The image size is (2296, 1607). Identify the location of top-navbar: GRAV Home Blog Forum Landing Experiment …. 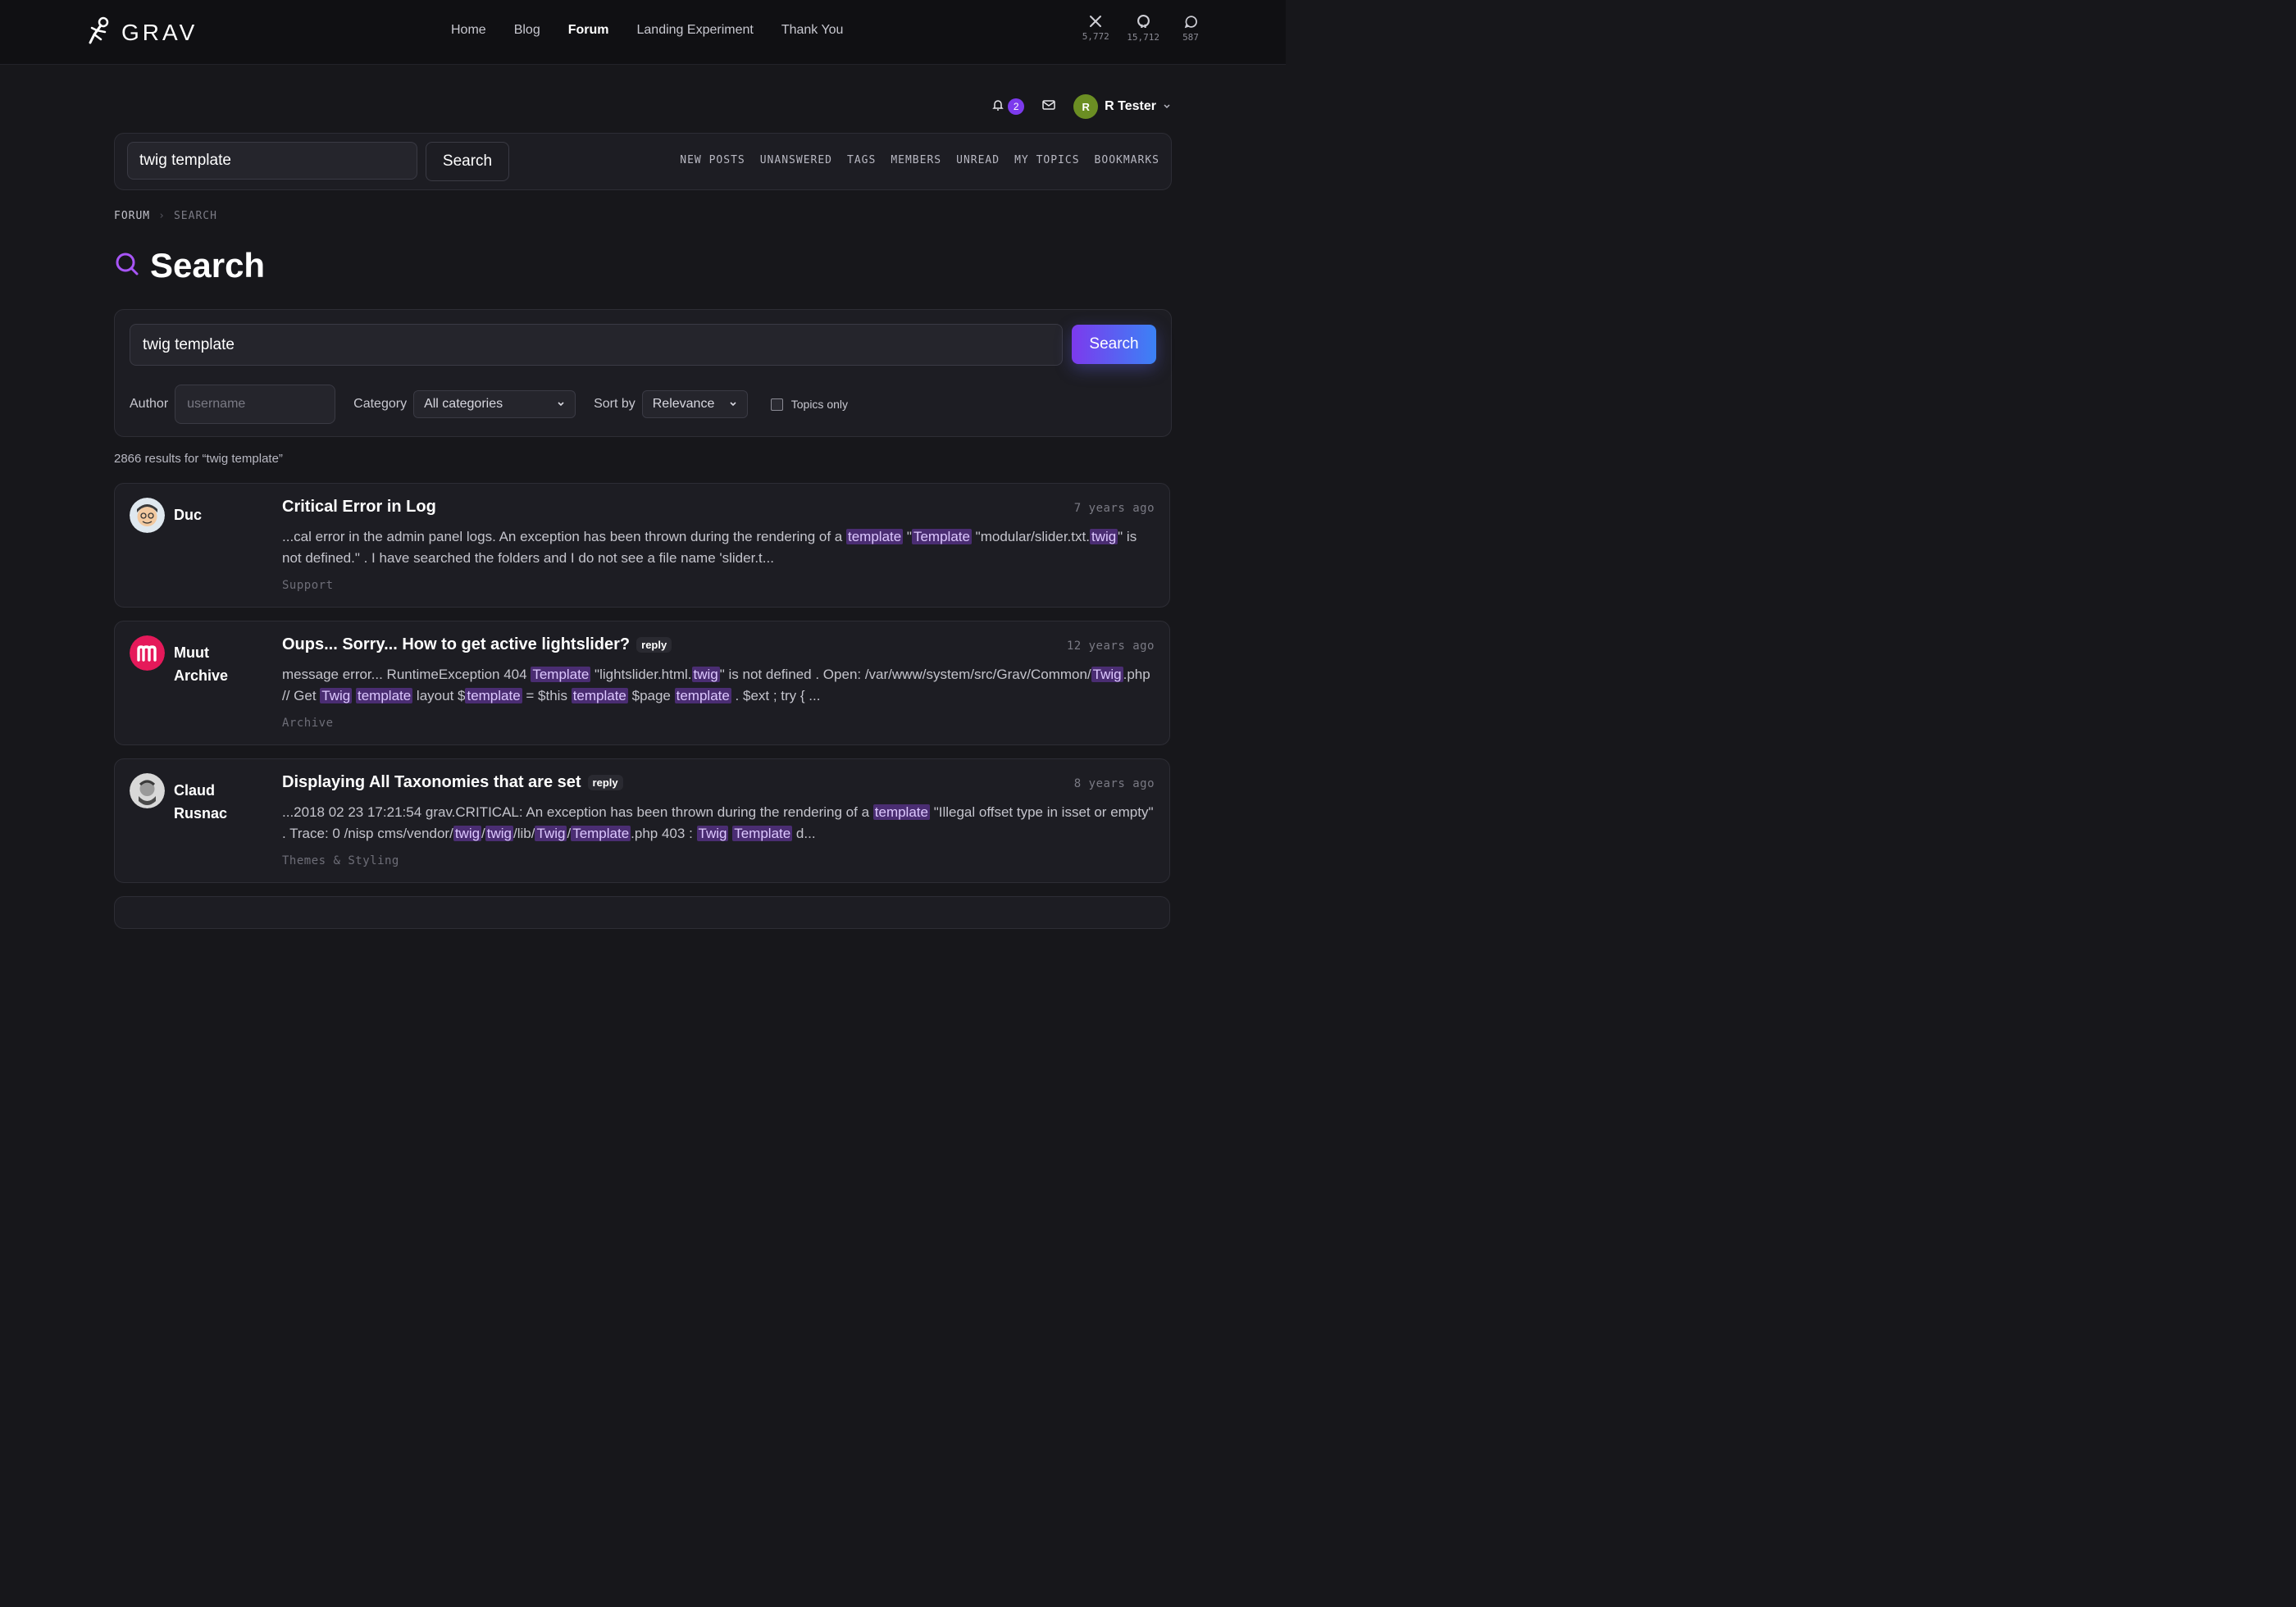
(643, 32).